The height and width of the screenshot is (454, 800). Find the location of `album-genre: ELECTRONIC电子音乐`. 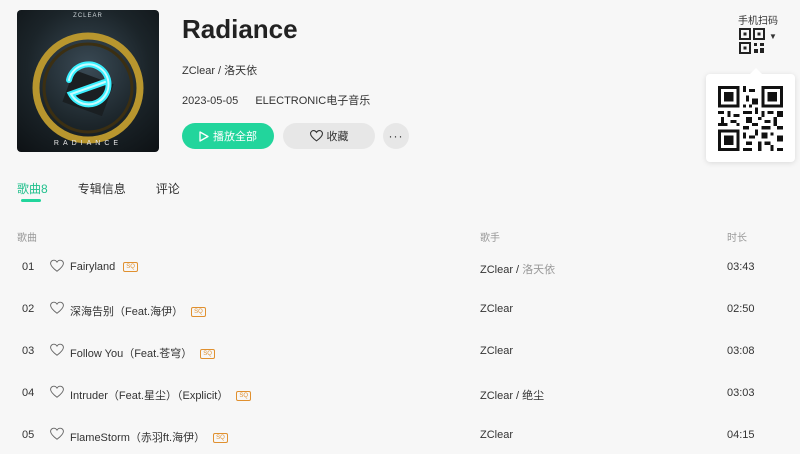

album-genre: ELECTRONIC电子音乐 is located at coordinates (312, 101).